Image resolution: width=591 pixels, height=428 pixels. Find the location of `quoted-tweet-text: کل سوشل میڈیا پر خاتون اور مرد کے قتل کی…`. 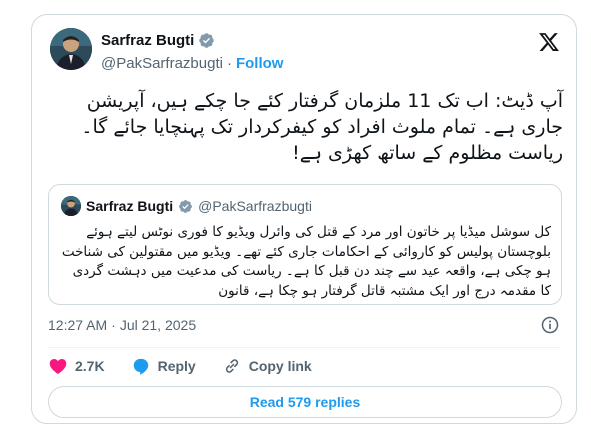

quoted-tweet-text: کل سوشل میڈیا پر خاتون اور مرد کے قتل کی… is located at coordinates (306, 261).